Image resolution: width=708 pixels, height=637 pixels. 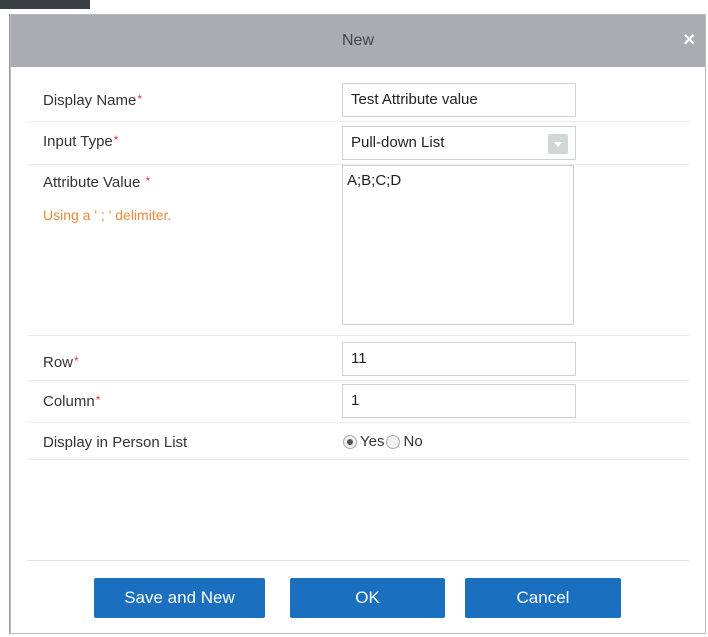 What do you see at coordinates (459, 100) in the screenshot?
I see `display-name-field: Test Attribute value` at bounding box center [459, 100].